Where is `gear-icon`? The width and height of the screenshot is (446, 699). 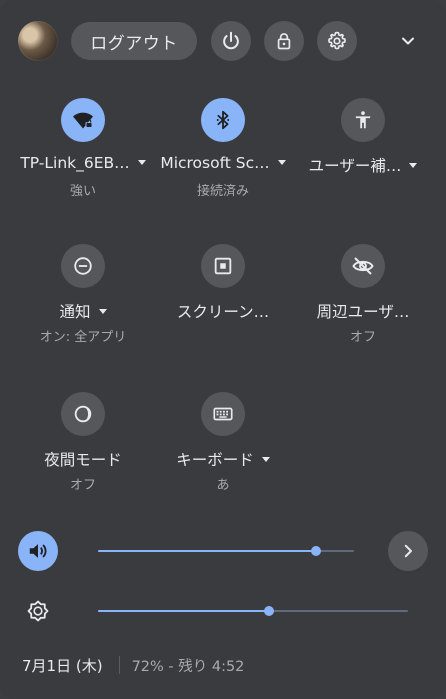 gear-icon is located at coordinates (337, 40).